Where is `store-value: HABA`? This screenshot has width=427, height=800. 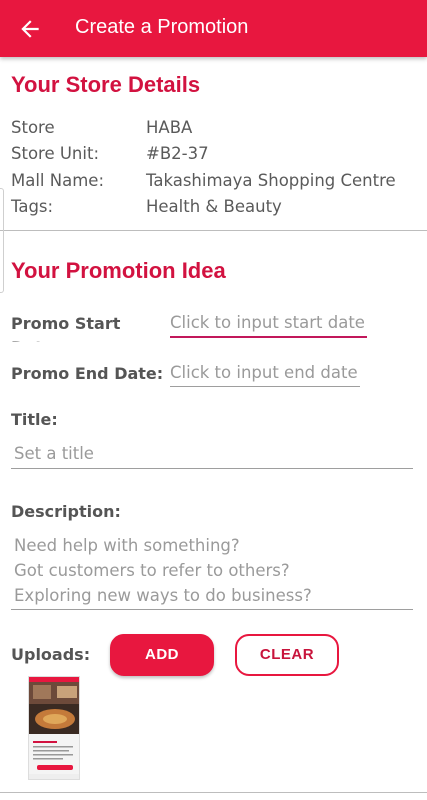
store-value: HABA is located at coordinates (169, 127).